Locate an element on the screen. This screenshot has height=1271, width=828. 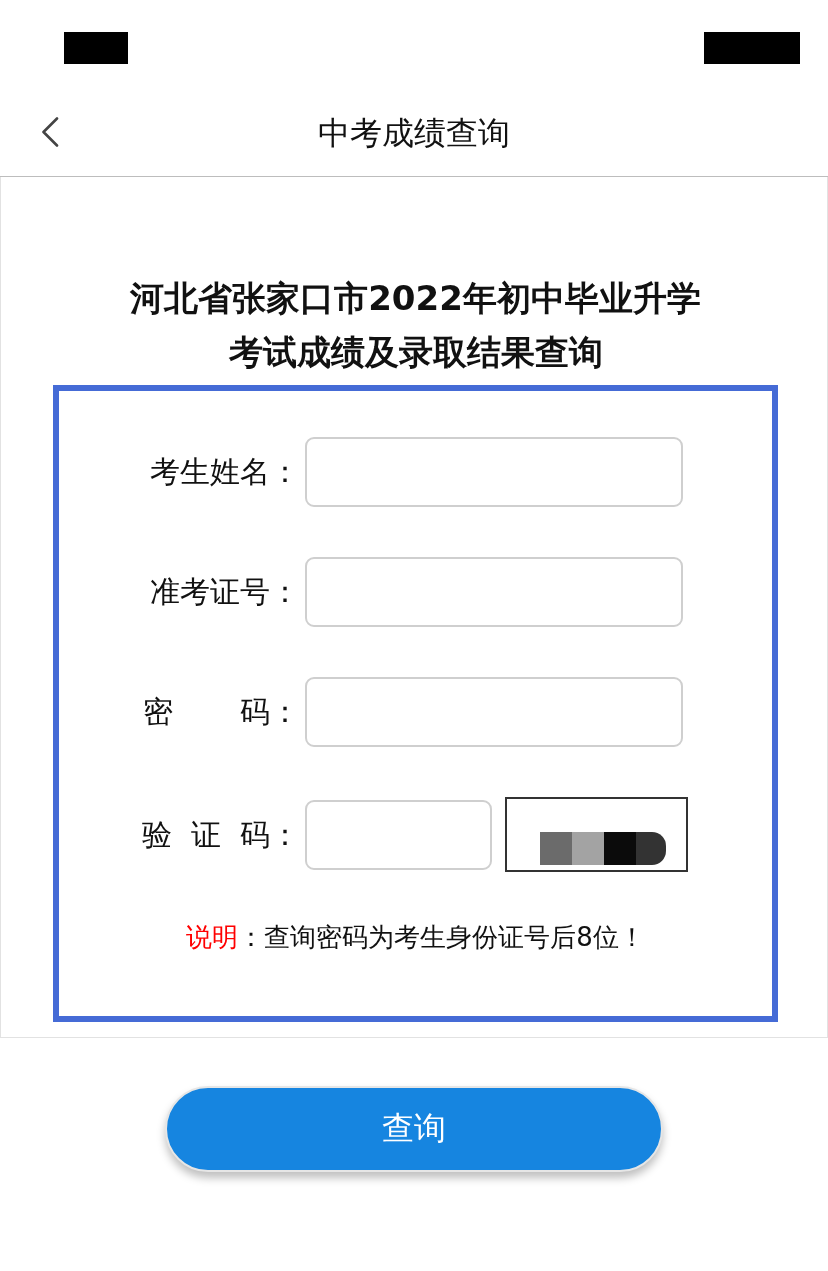
heading-text: 河北省张家口市2022年初中毕业升学 is located at coordinates (415, 298).